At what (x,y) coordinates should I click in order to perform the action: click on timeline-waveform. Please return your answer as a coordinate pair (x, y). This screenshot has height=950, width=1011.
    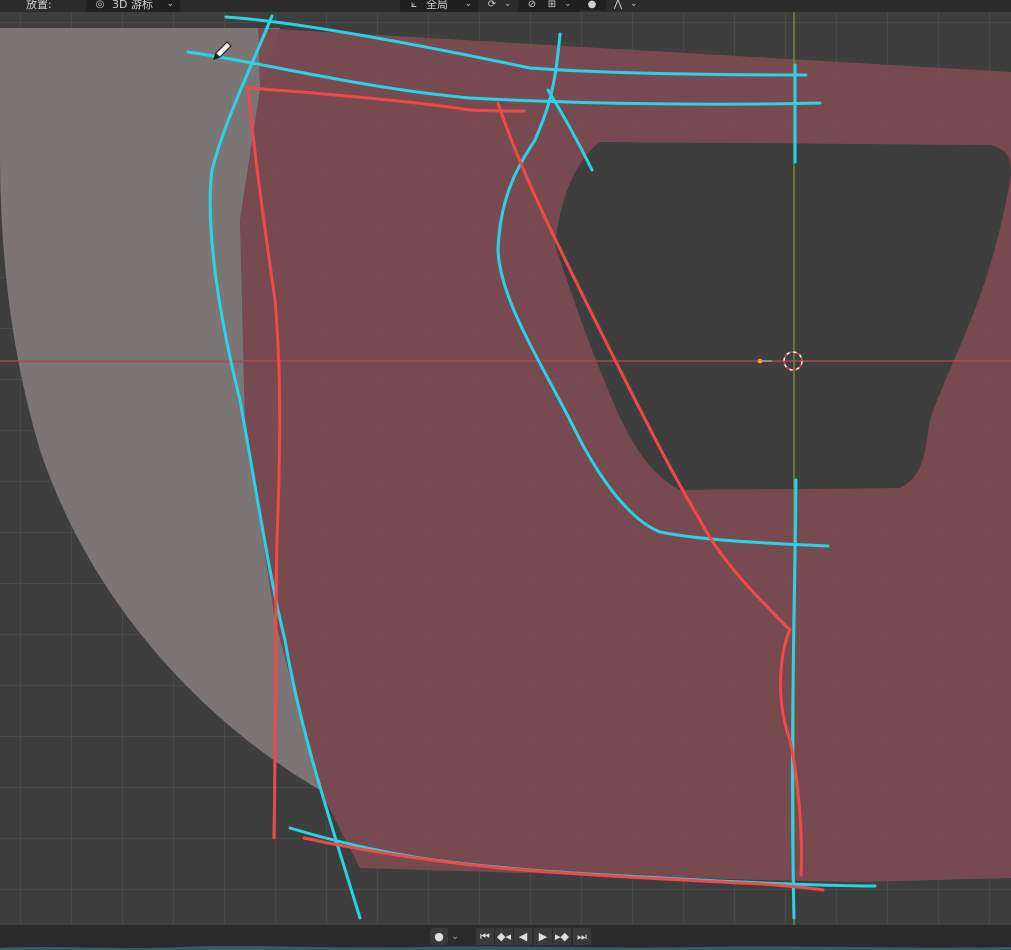
    Looking at the image, I should click on (505, 948).